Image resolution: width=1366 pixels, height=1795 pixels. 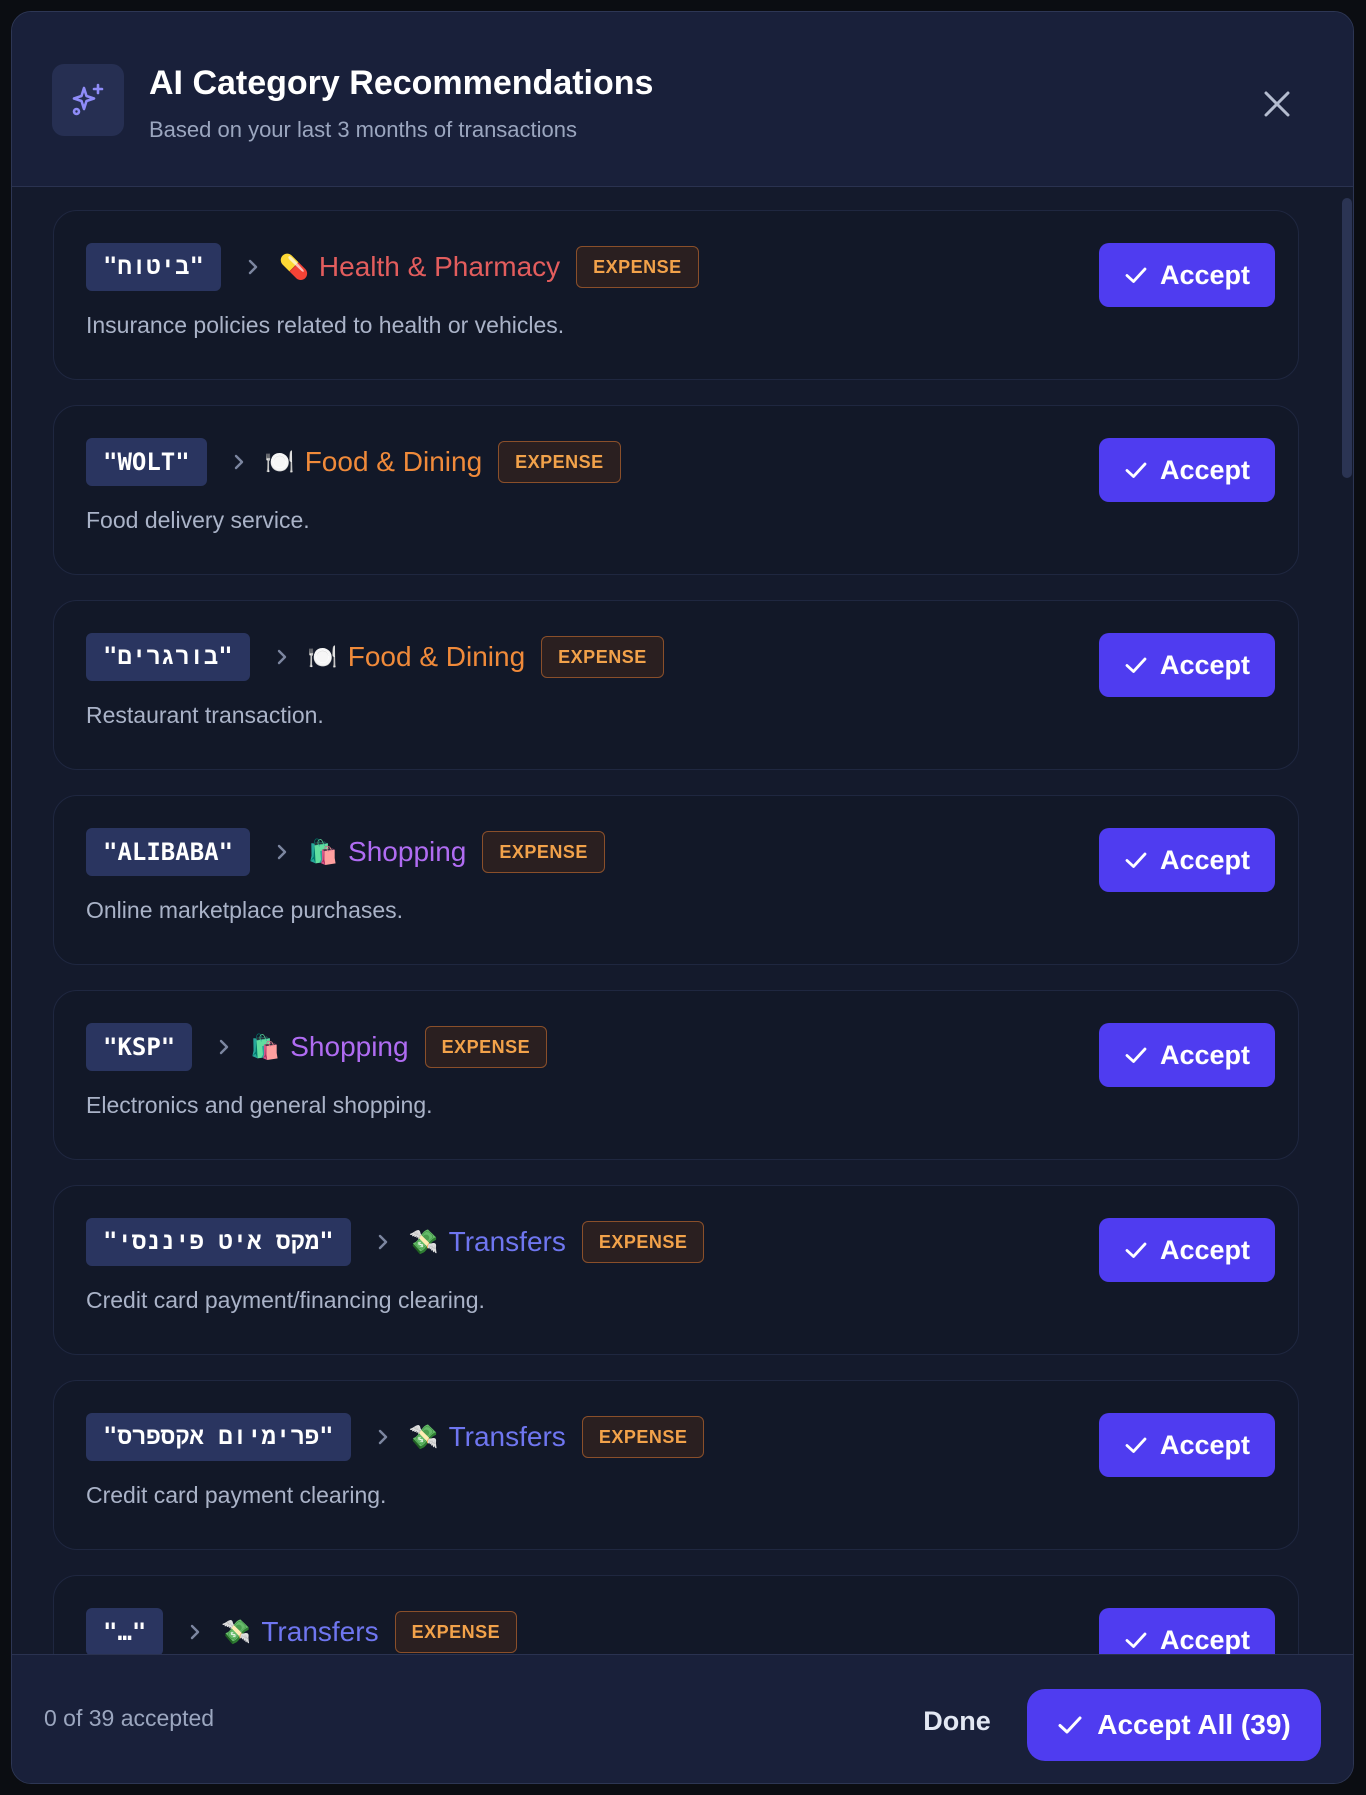 What do you see at coordinates (125, 1631) in the screenshot?
I see `merchant-keyword: "…"` at bounding box center [125, 1631].